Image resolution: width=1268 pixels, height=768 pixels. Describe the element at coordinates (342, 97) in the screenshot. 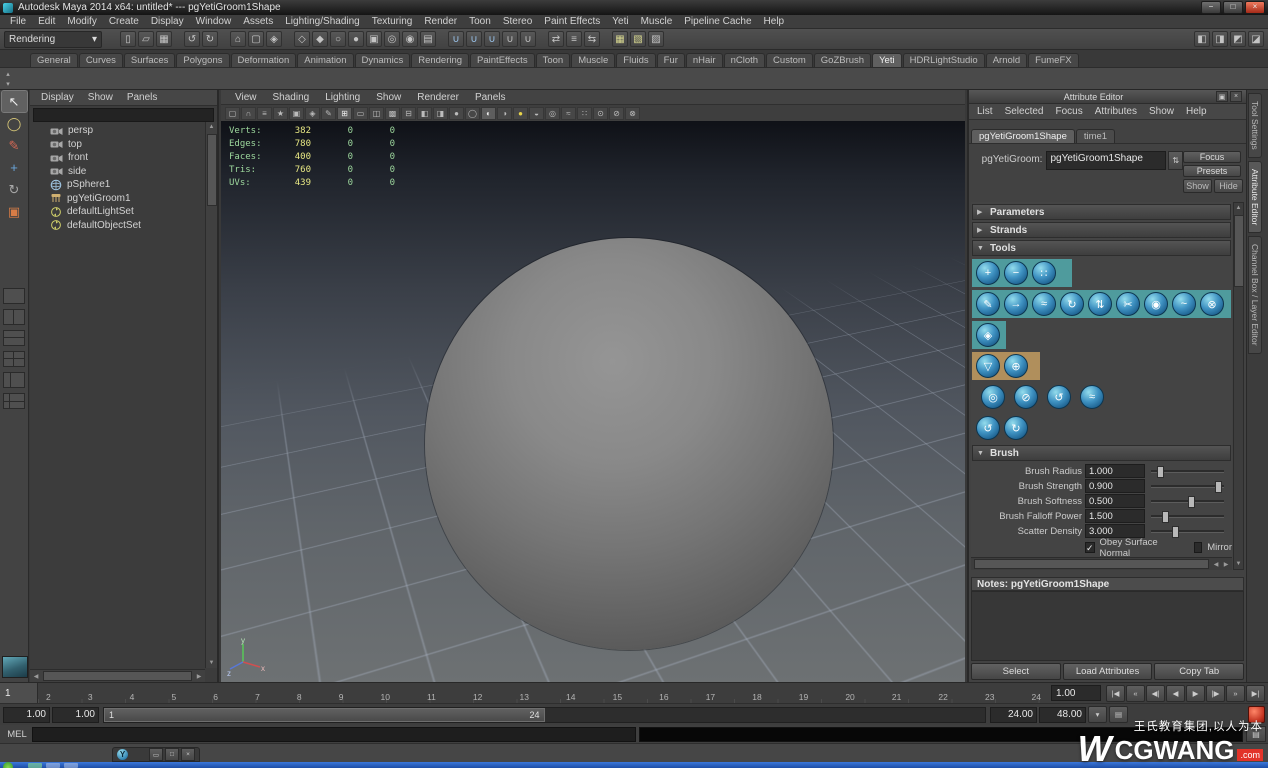

I see `viewport-menu-item: Lighting` at that location.